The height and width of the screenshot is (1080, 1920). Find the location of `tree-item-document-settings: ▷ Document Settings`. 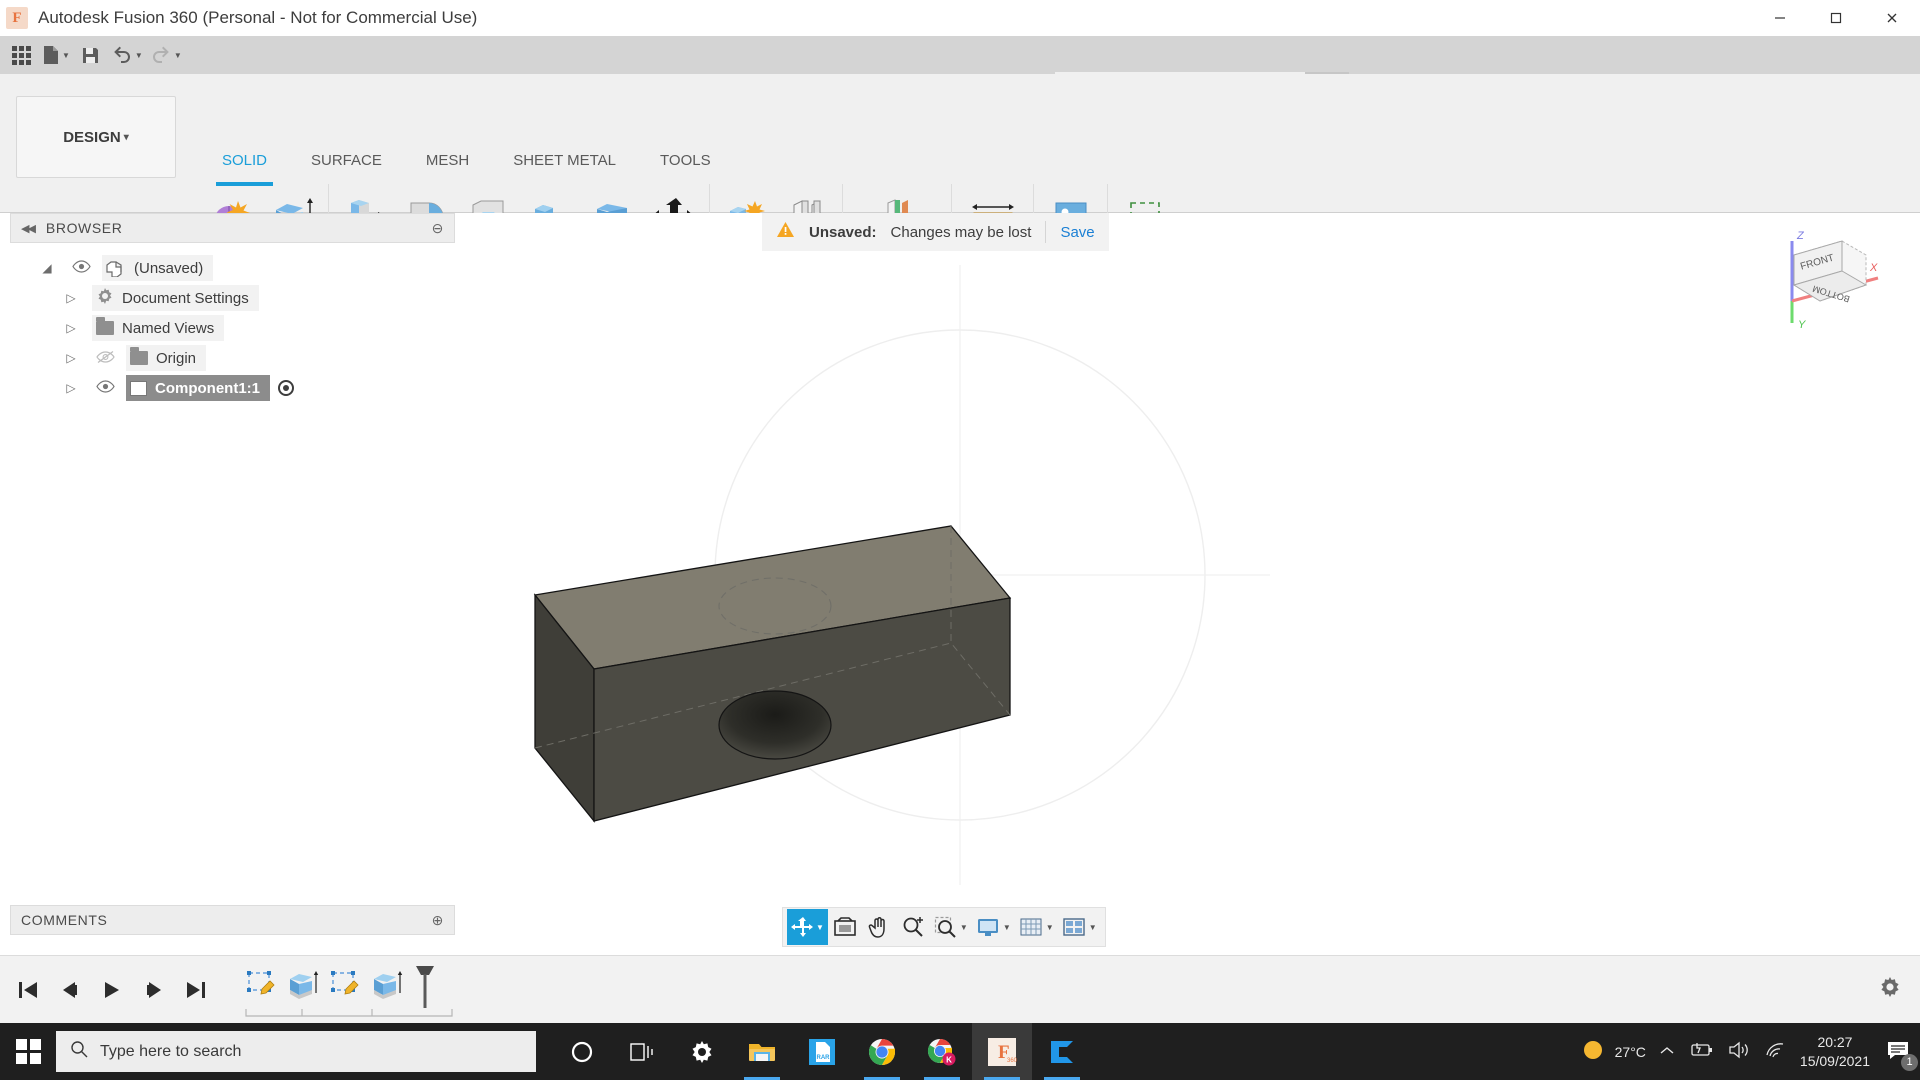

tree-item-document-settings: ▷ Document Settings is located at coordinates (232, 298).